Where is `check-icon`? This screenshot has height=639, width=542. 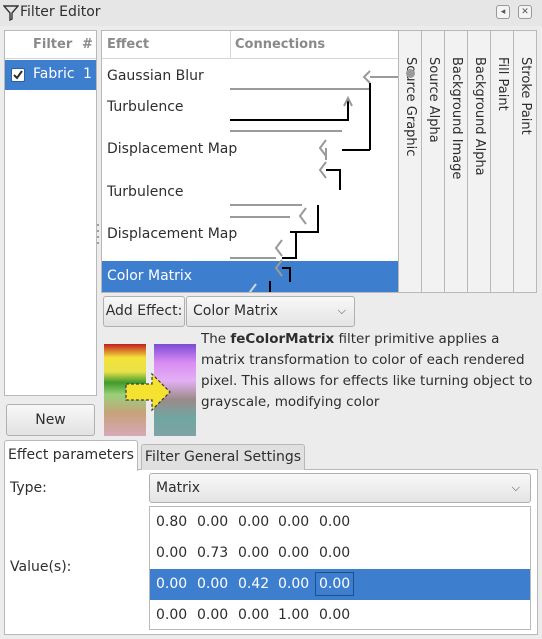
check-icon is located at coordinates (18, 75).